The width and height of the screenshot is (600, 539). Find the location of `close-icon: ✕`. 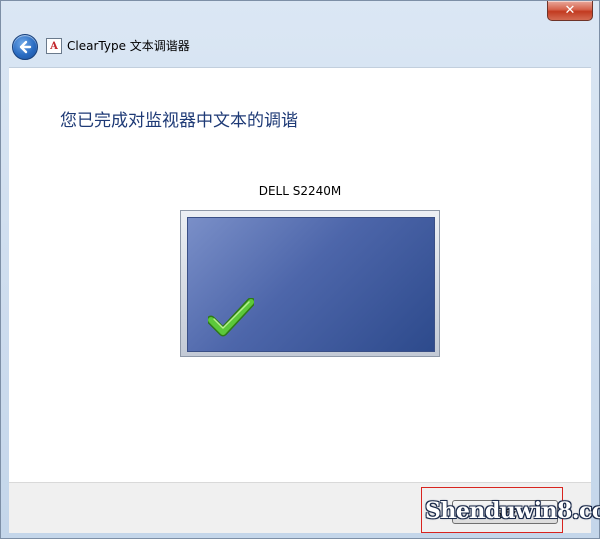

close-icon: ✕ is located at coordinates (570, 10).